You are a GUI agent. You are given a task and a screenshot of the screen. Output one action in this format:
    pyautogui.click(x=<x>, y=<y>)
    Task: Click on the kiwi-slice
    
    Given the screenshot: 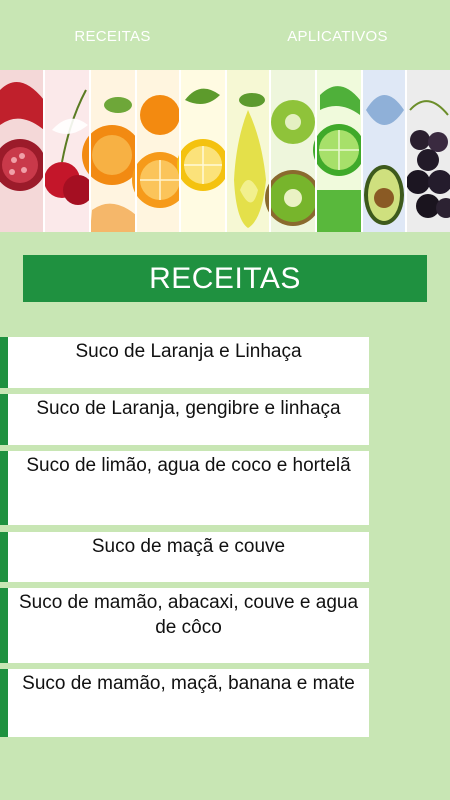 What is the action you would take?
    pyautogui.click(x=293, y=151)
    